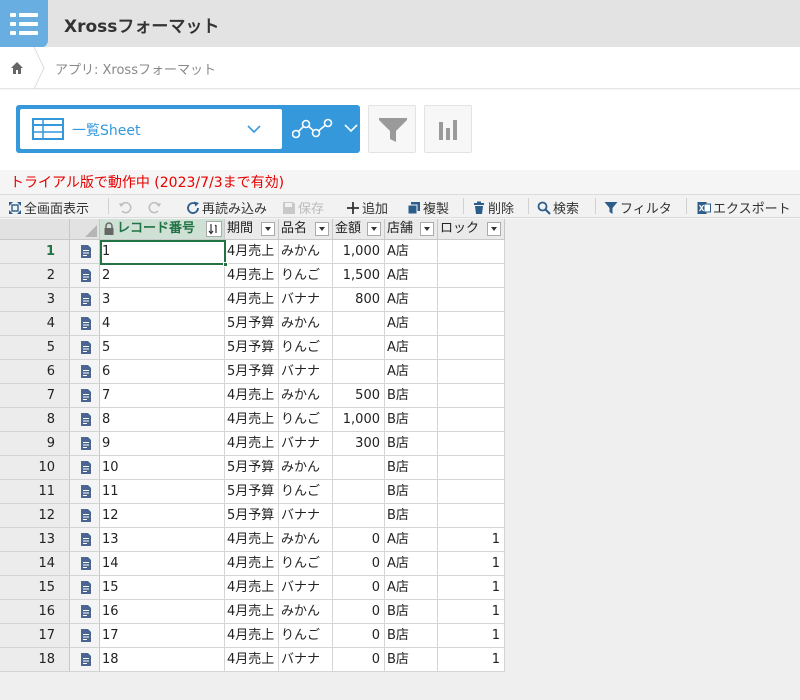 The height and width of the screenshot is (700, 800). Describe the element at coordinates (24, 24) in the screenshot. I see `app-list-icon` at that location.